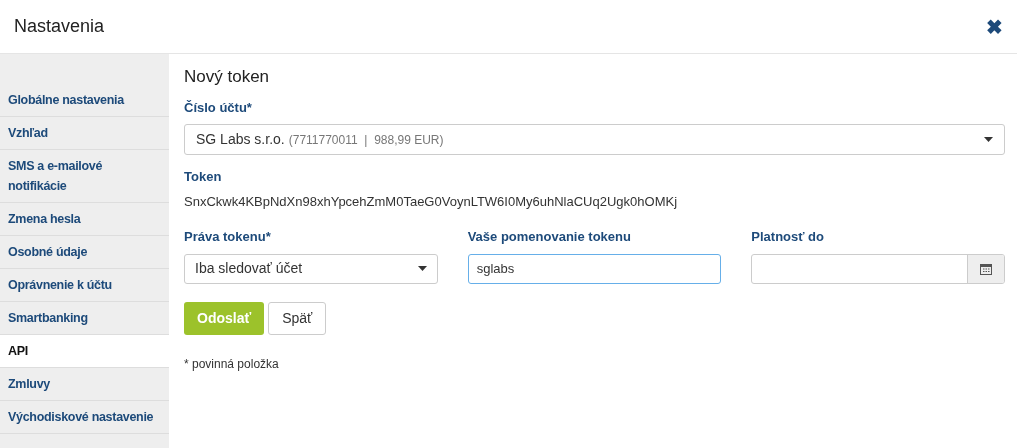  I want to click on sidebar-item: Globálne nastavenia, so click(84, 100).